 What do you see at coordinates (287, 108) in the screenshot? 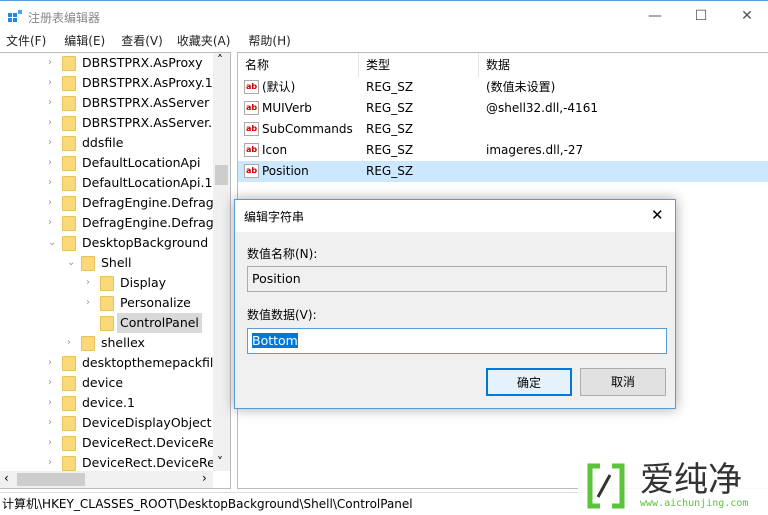
I see `value-name: MUIVerb` at bounding box center [287, 108].